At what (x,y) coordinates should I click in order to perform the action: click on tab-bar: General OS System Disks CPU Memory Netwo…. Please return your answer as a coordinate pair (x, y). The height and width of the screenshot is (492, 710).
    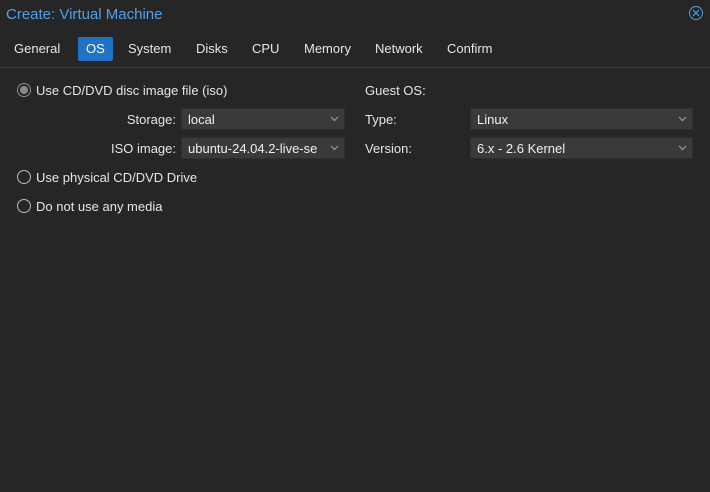
    Looking at the image, I should click on (355, 52).